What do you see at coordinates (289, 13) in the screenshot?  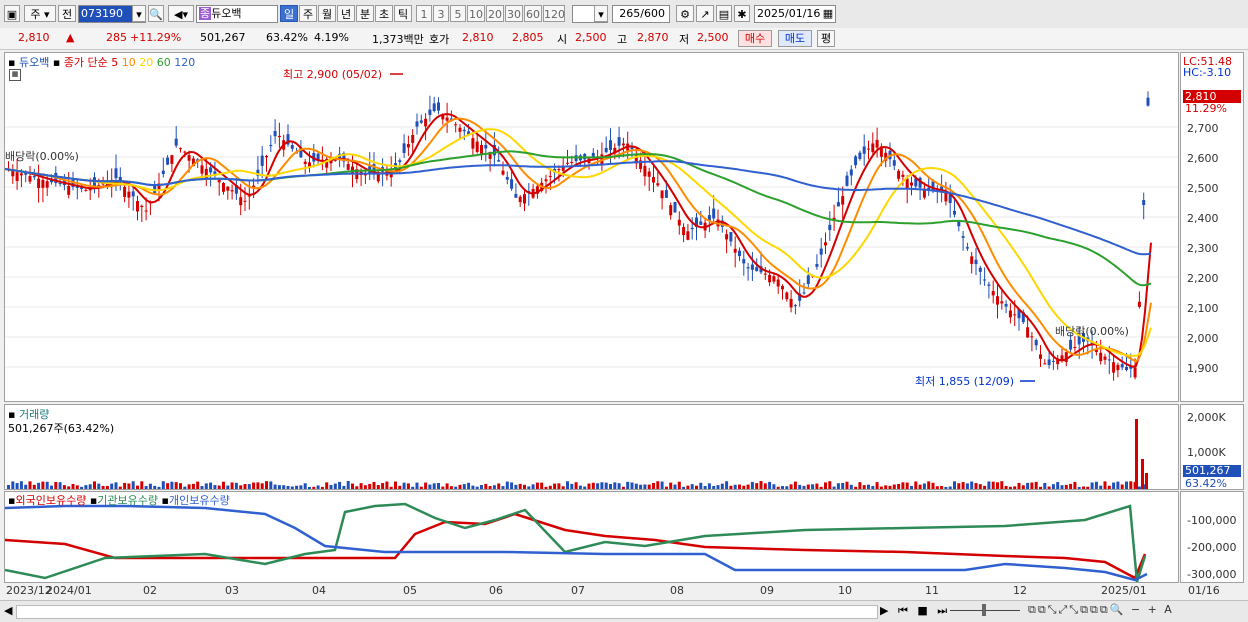 I see `period-tab-0: 일` at bounding box center [289, 13].